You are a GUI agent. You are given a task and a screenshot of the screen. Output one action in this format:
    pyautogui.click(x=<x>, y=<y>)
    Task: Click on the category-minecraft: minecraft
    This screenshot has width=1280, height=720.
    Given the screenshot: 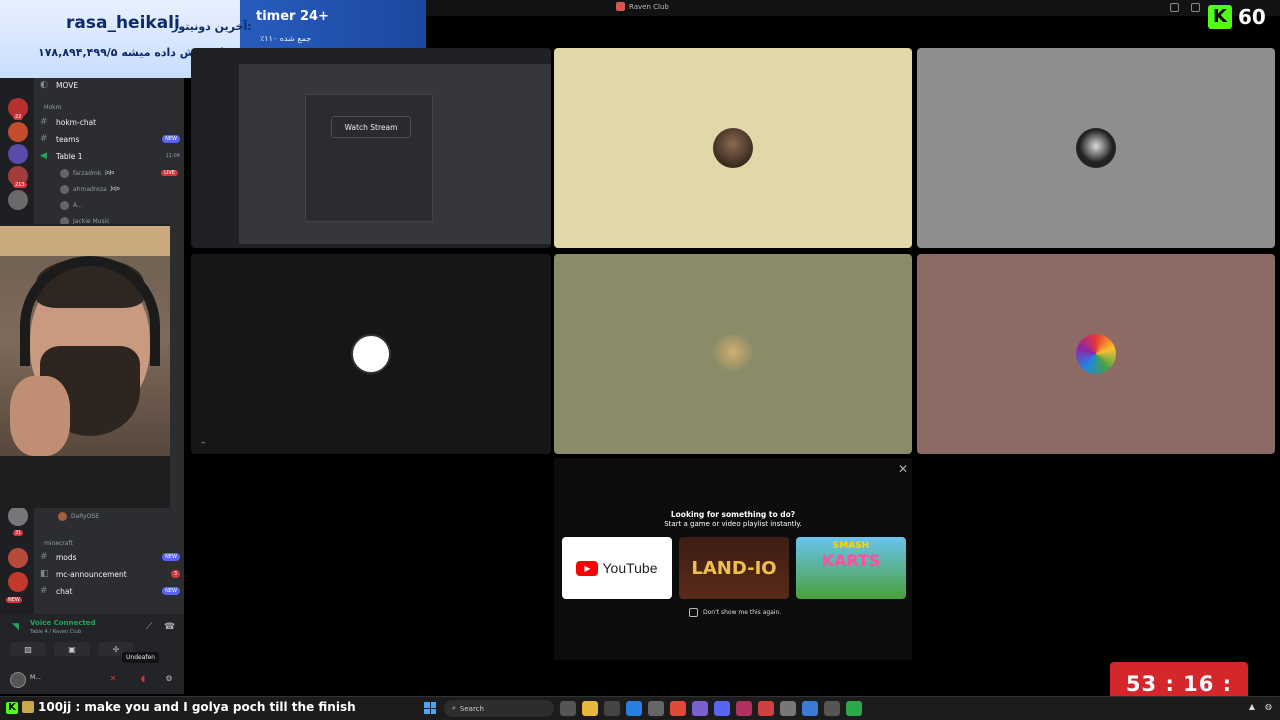 What is the action you would take?
    pyautogui.click(x=58, y=543)
    